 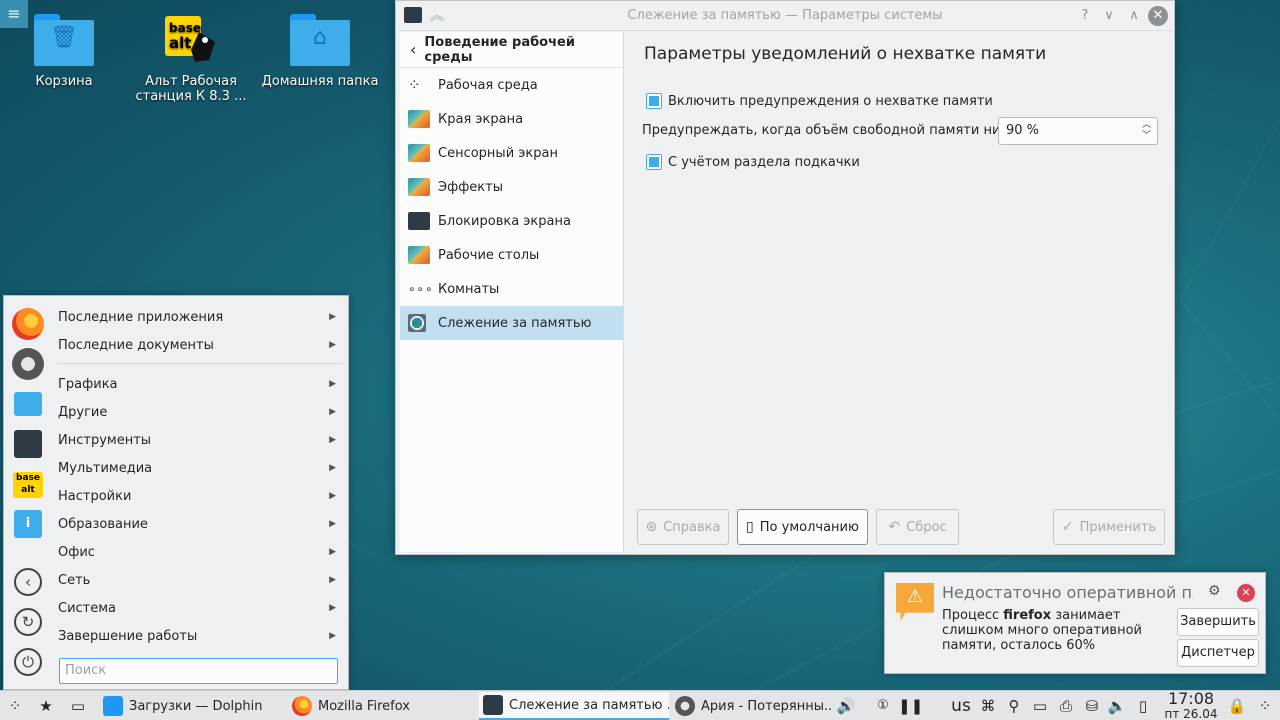 I want to click on task-manager-button: Диспетчер, so click(x=1218, y=653).